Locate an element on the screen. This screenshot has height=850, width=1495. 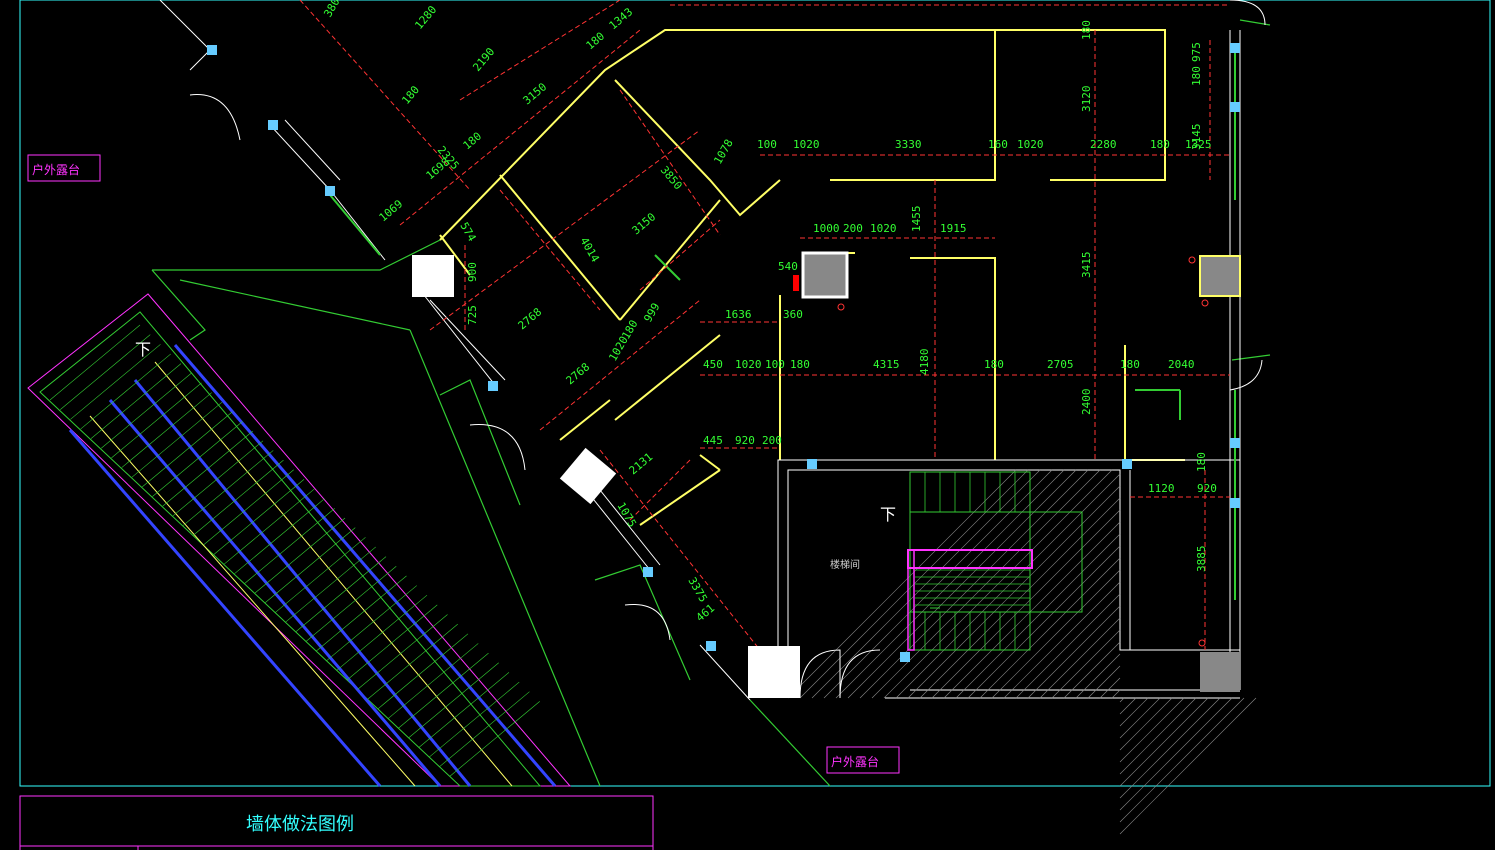
dim-right-0: 1120 is located at coordinates (1161, 488).